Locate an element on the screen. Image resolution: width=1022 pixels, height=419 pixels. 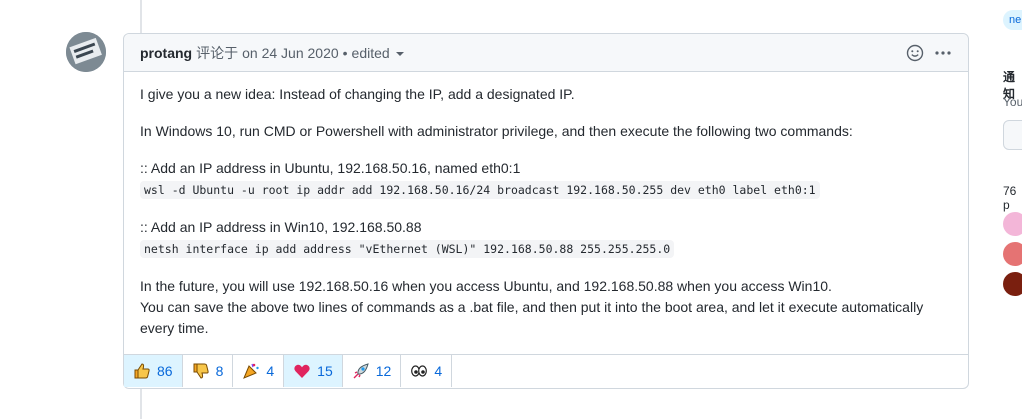
reaction-eyes: 4 is located at coordinates (427, 371).